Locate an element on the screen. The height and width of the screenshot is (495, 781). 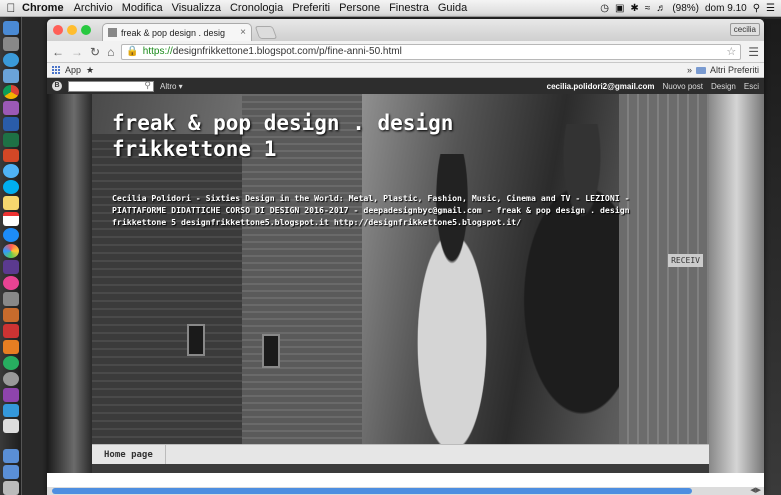
app-store-icon is located at coordinates (10, 235).